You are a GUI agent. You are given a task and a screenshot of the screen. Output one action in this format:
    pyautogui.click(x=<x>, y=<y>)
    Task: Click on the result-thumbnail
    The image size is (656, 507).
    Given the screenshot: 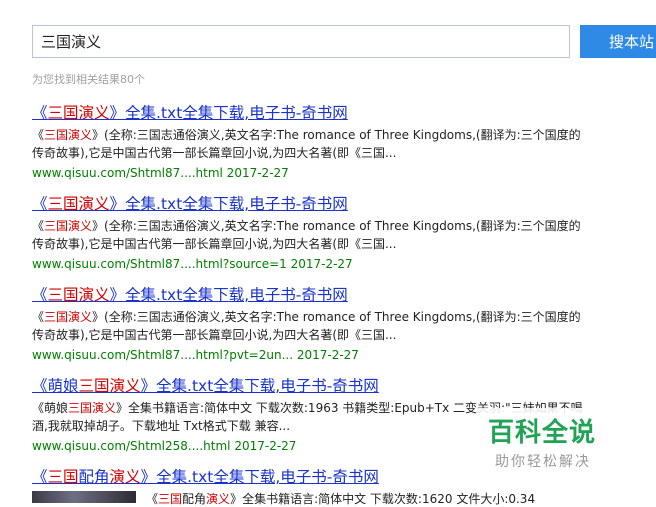 What is the action you would take?
    pyautogui.click(x=84, y=497)
    